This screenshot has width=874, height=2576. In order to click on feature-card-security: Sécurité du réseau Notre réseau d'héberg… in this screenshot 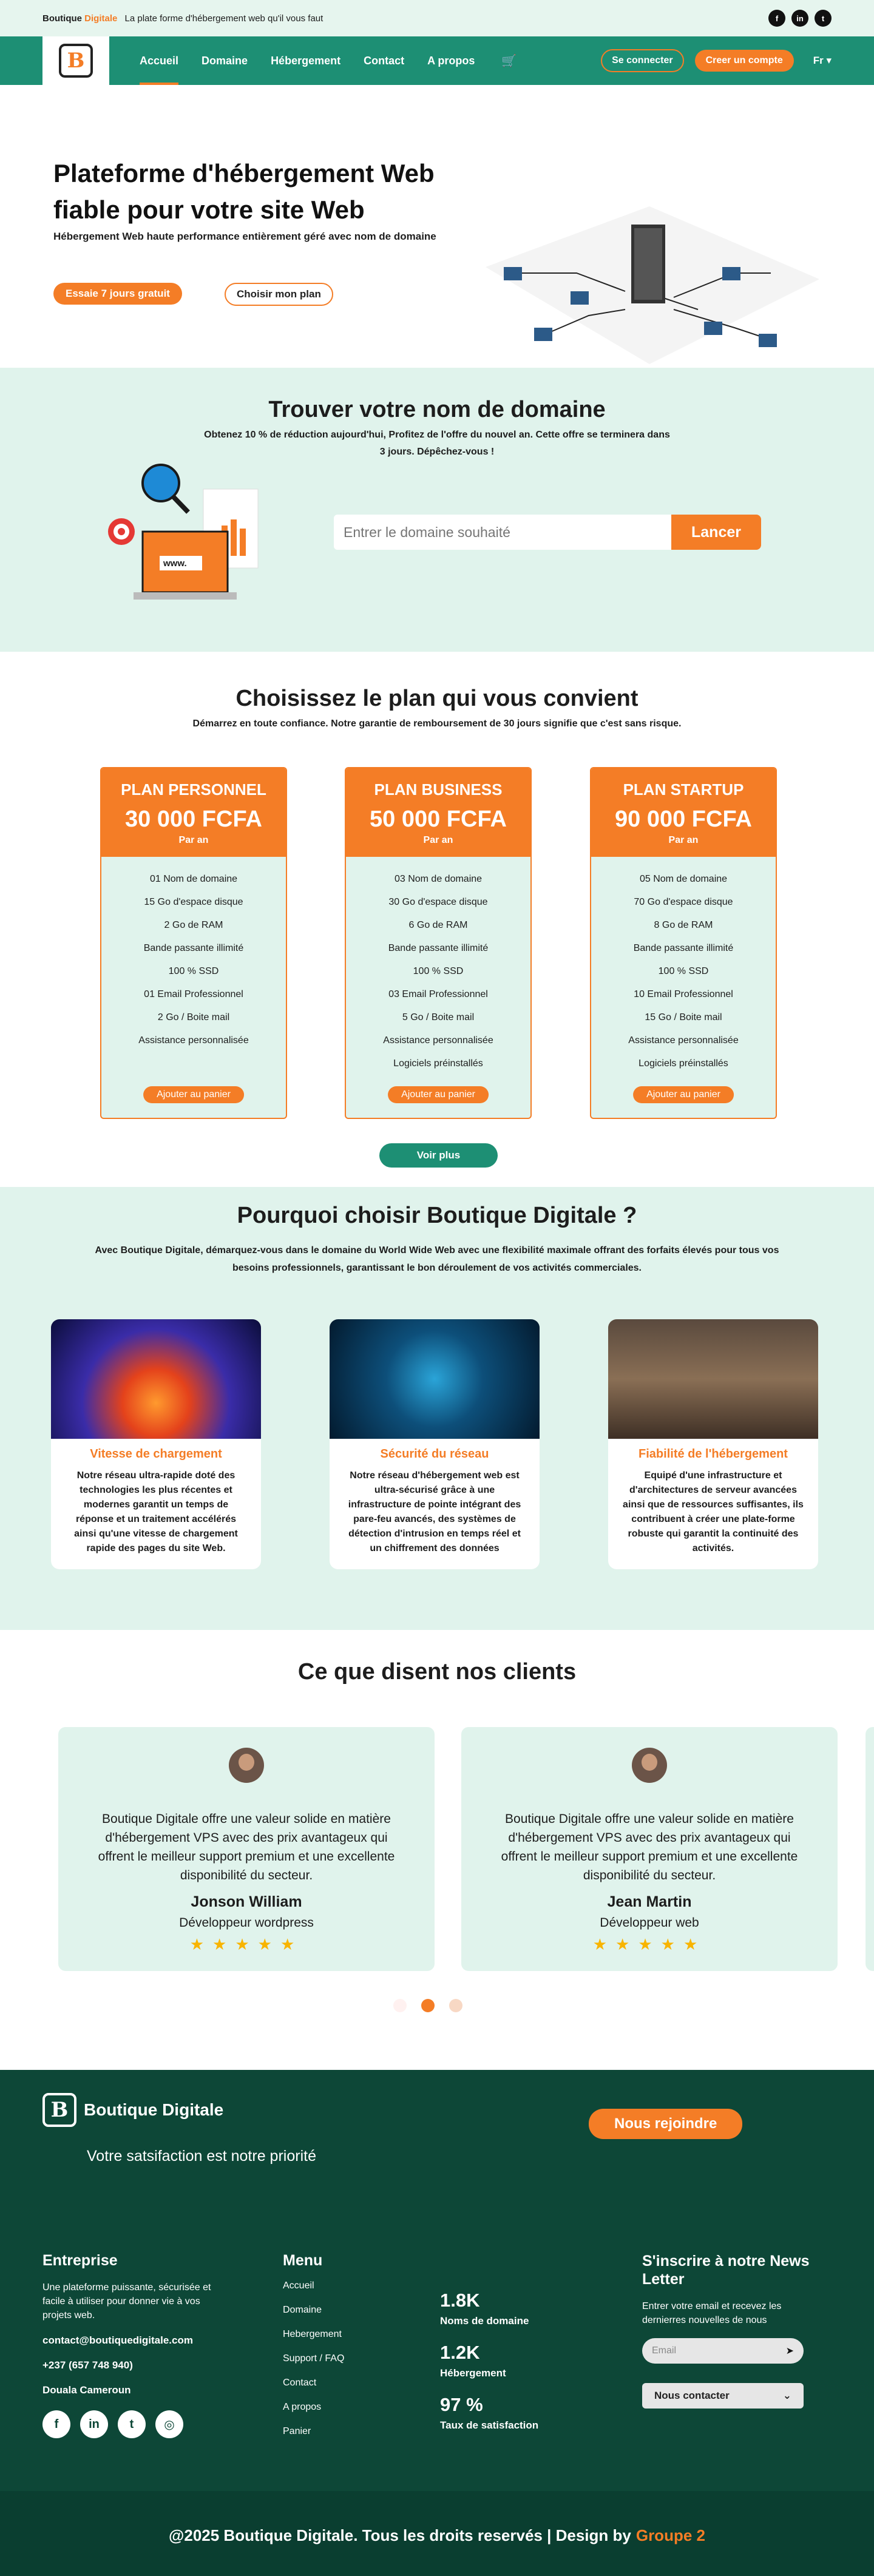, I will do `click(435, 1444)`.